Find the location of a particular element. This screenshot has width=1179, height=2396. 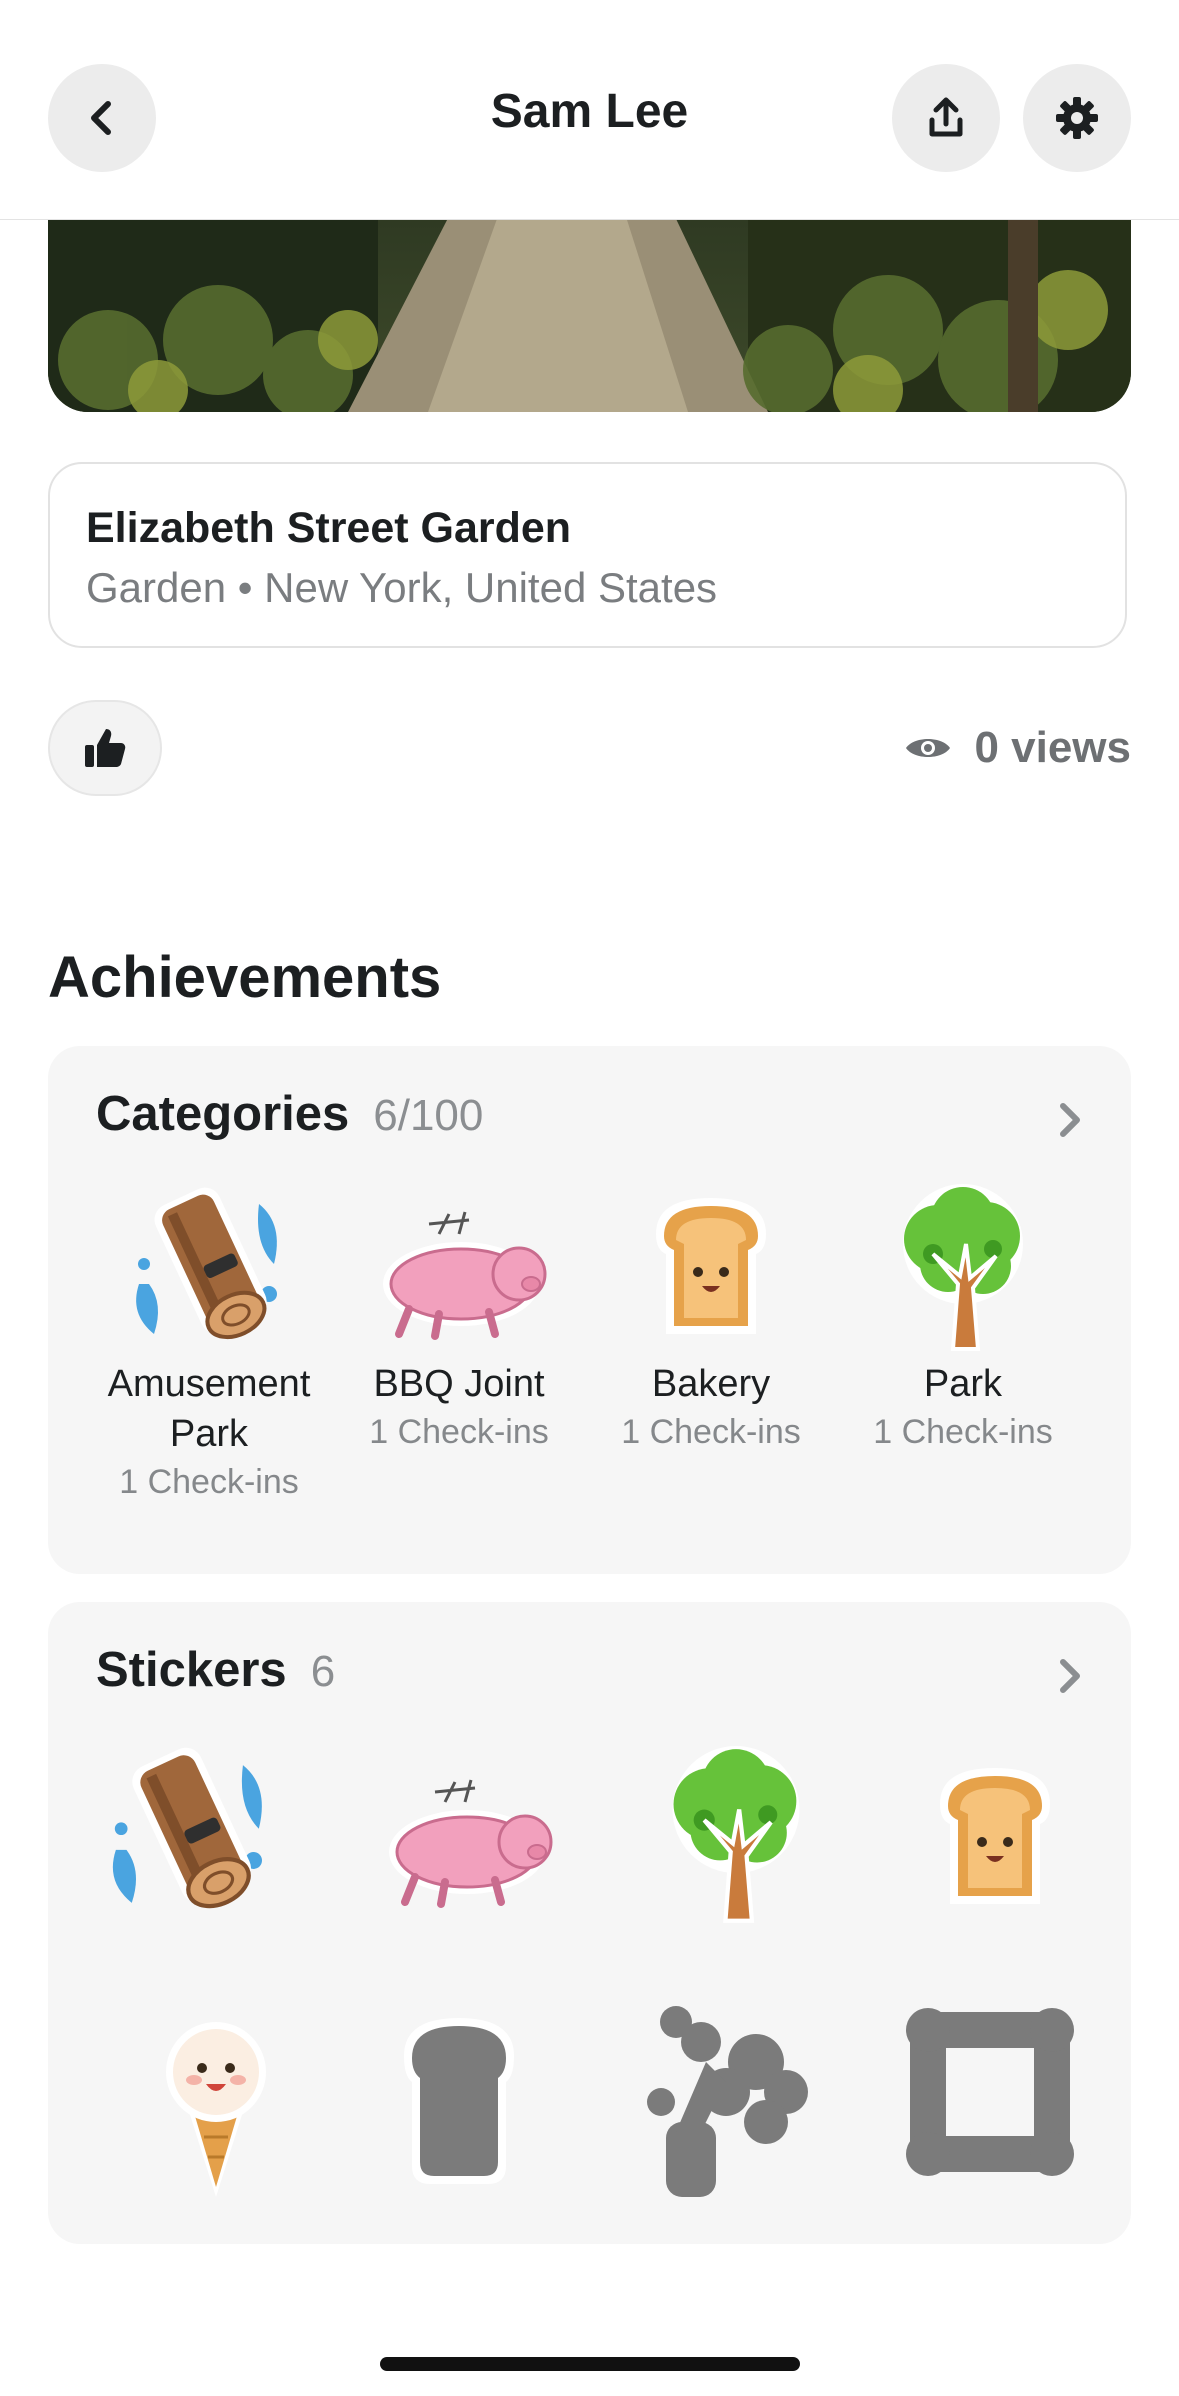

categories-header: Categories 6/100 is located at coordinates (289, 1114).